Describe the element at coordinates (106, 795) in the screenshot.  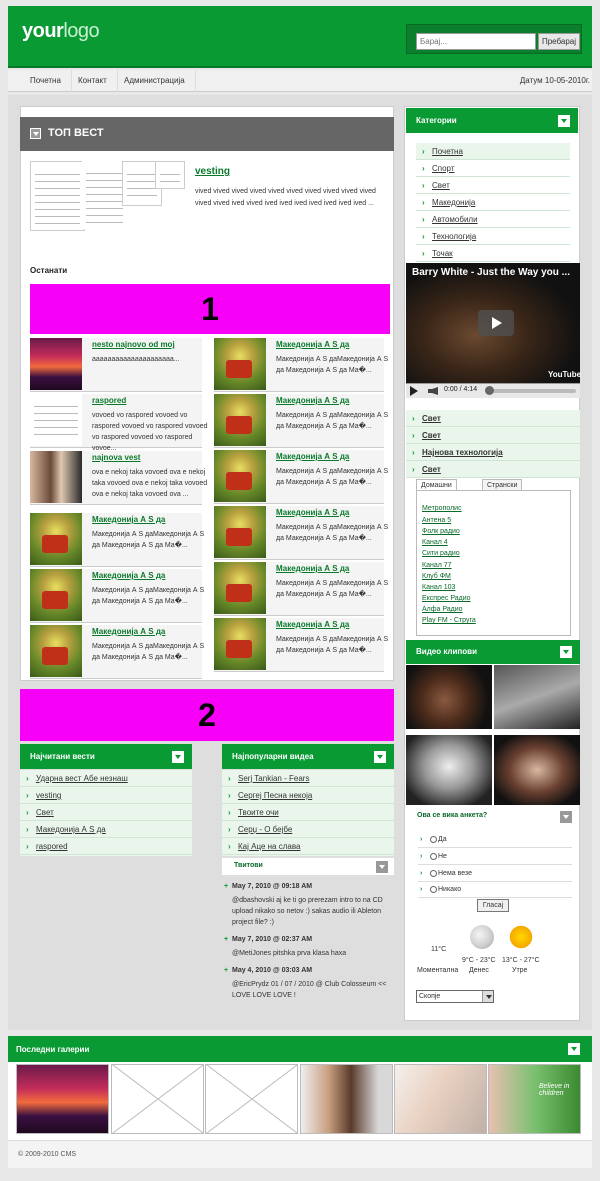
I see `list-item: vesting` at that location.